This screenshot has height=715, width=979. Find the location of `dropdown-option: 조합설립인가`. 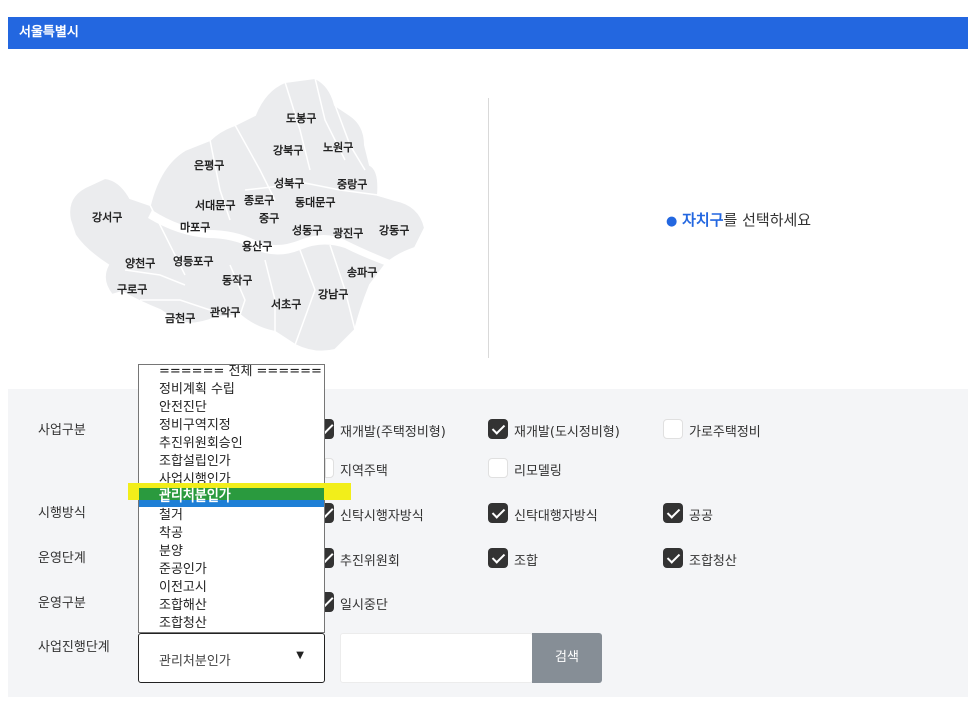

dropdown-option: 조합설립인가 is located at coordinates (231, 462).